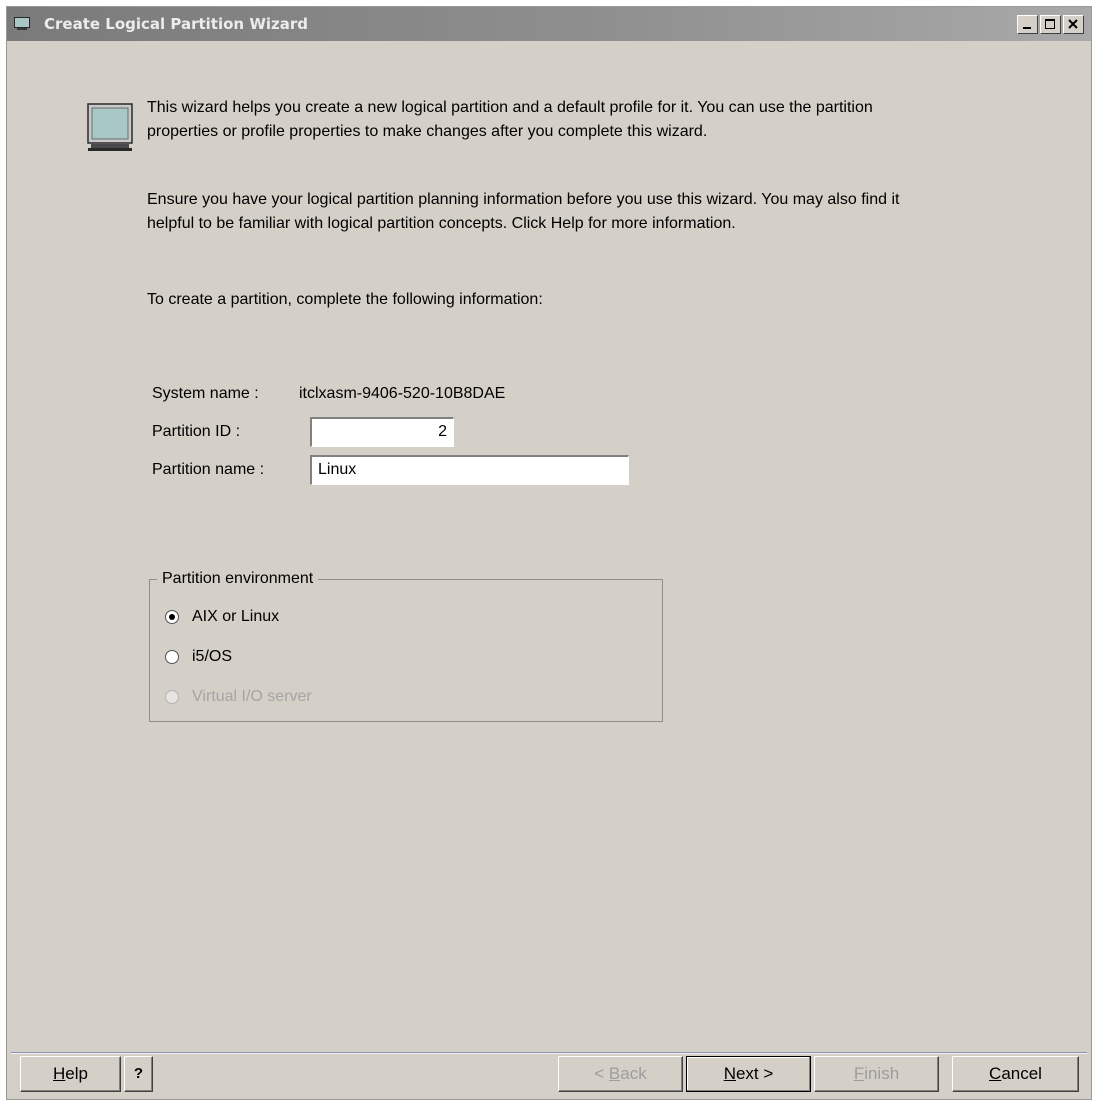 The height and width of the screenshot is (1103, 1095). What do you see at coordinates (402, 393) in the screenshot?
I see `system-name-value: itclxasm-9406-520-10B8DAE` at bounding box center [402, 393].